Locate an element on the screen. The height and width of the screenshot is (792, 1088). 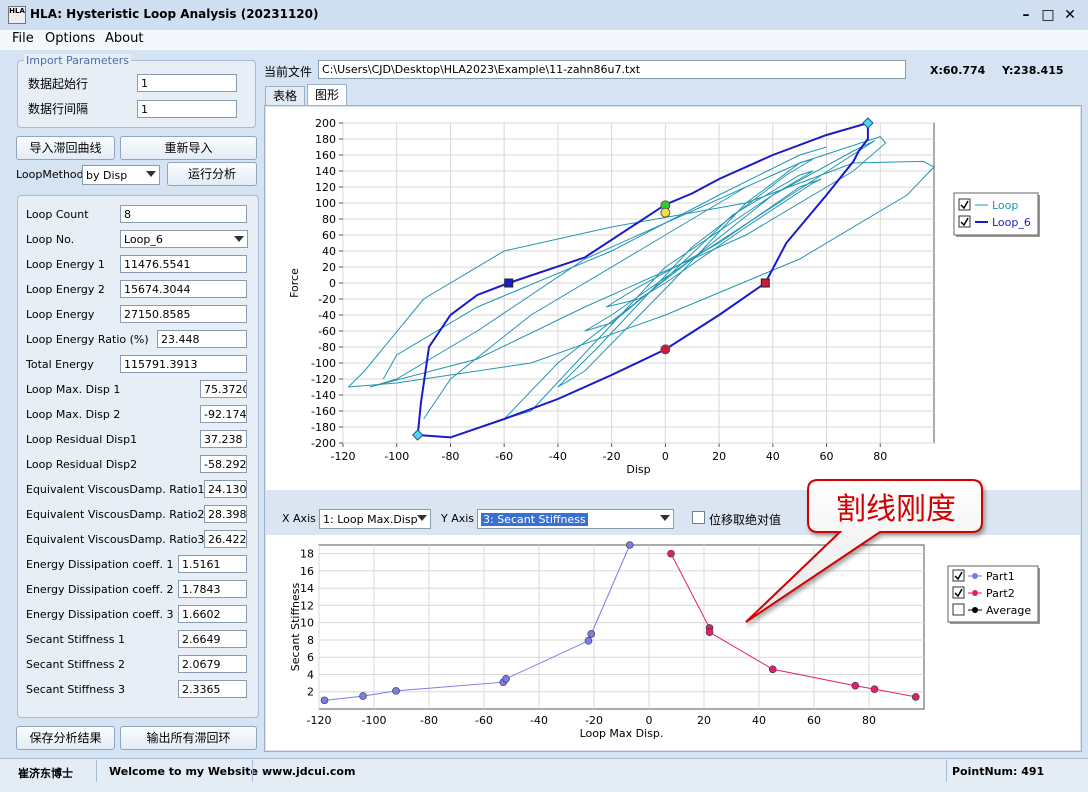
result-value: 15674.3044 is located at coordinates (183, 289).